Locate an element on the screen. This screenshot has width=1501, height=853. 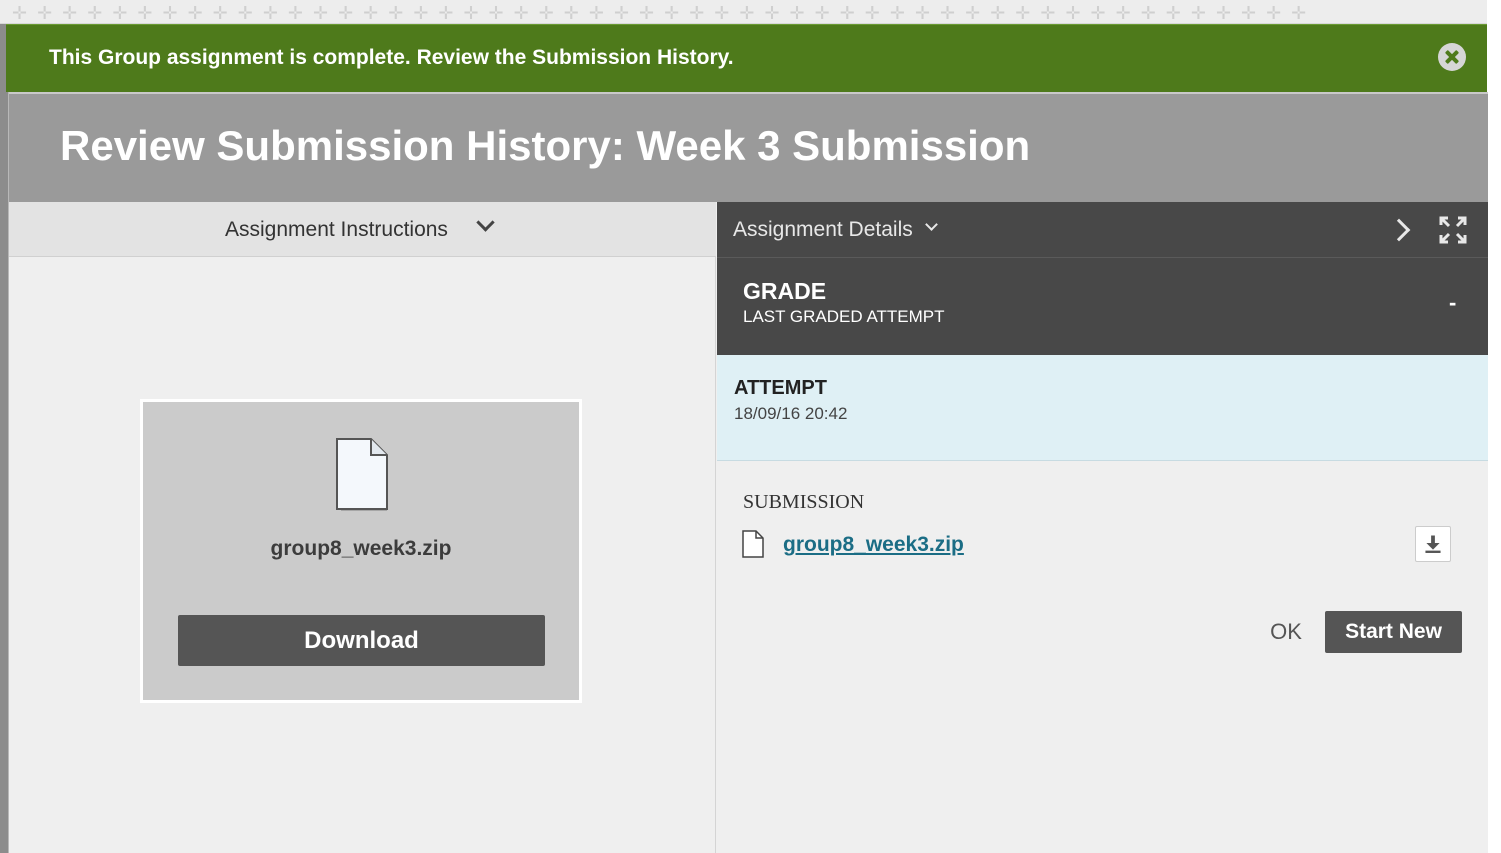
start-new-button: Start New is located at coordinates (1393, 632).